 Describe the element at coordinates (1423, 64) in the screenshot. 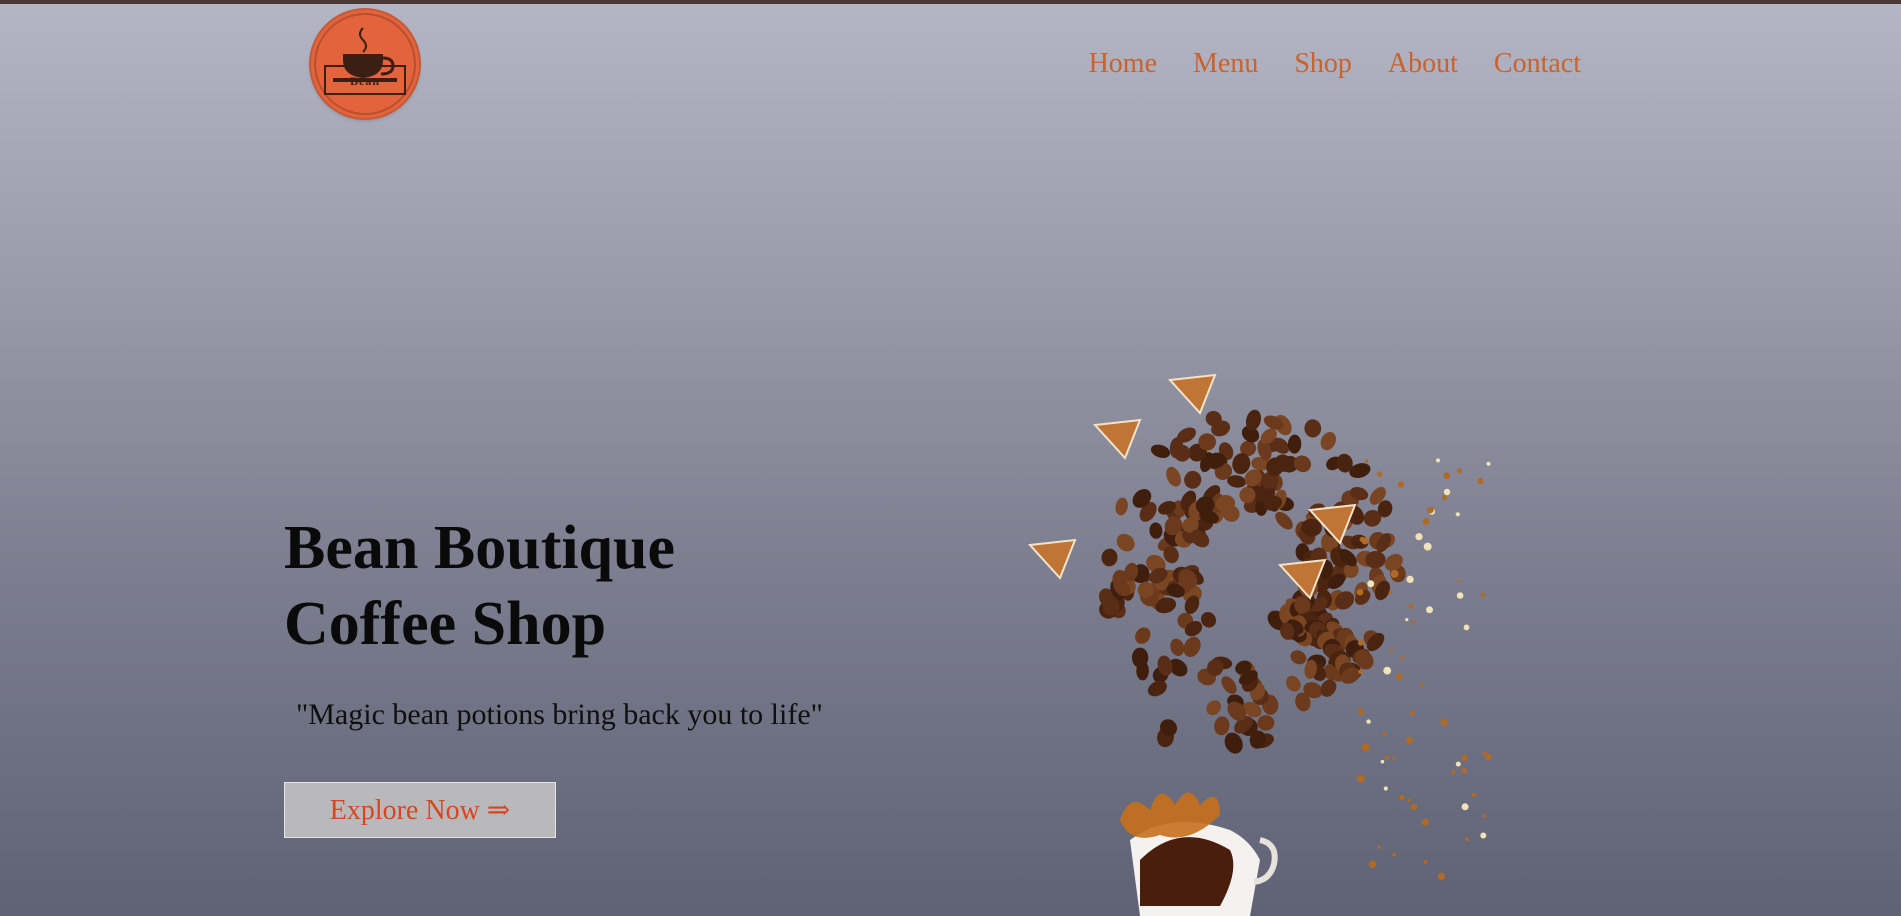

I see `nav-about: About` at that location.